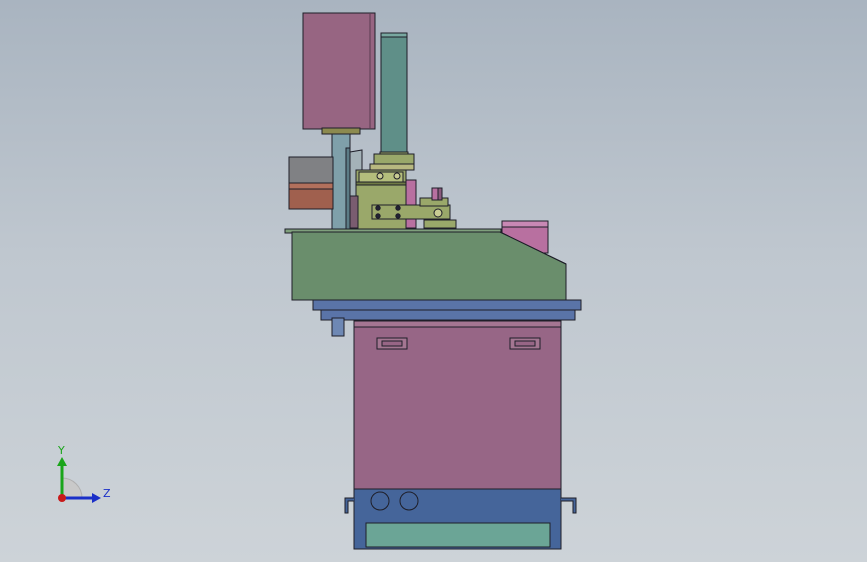  Describe the element at coordinates (84, 473) in the screenshot. I see `coordinate-triad-icon: Y Z` at that location.